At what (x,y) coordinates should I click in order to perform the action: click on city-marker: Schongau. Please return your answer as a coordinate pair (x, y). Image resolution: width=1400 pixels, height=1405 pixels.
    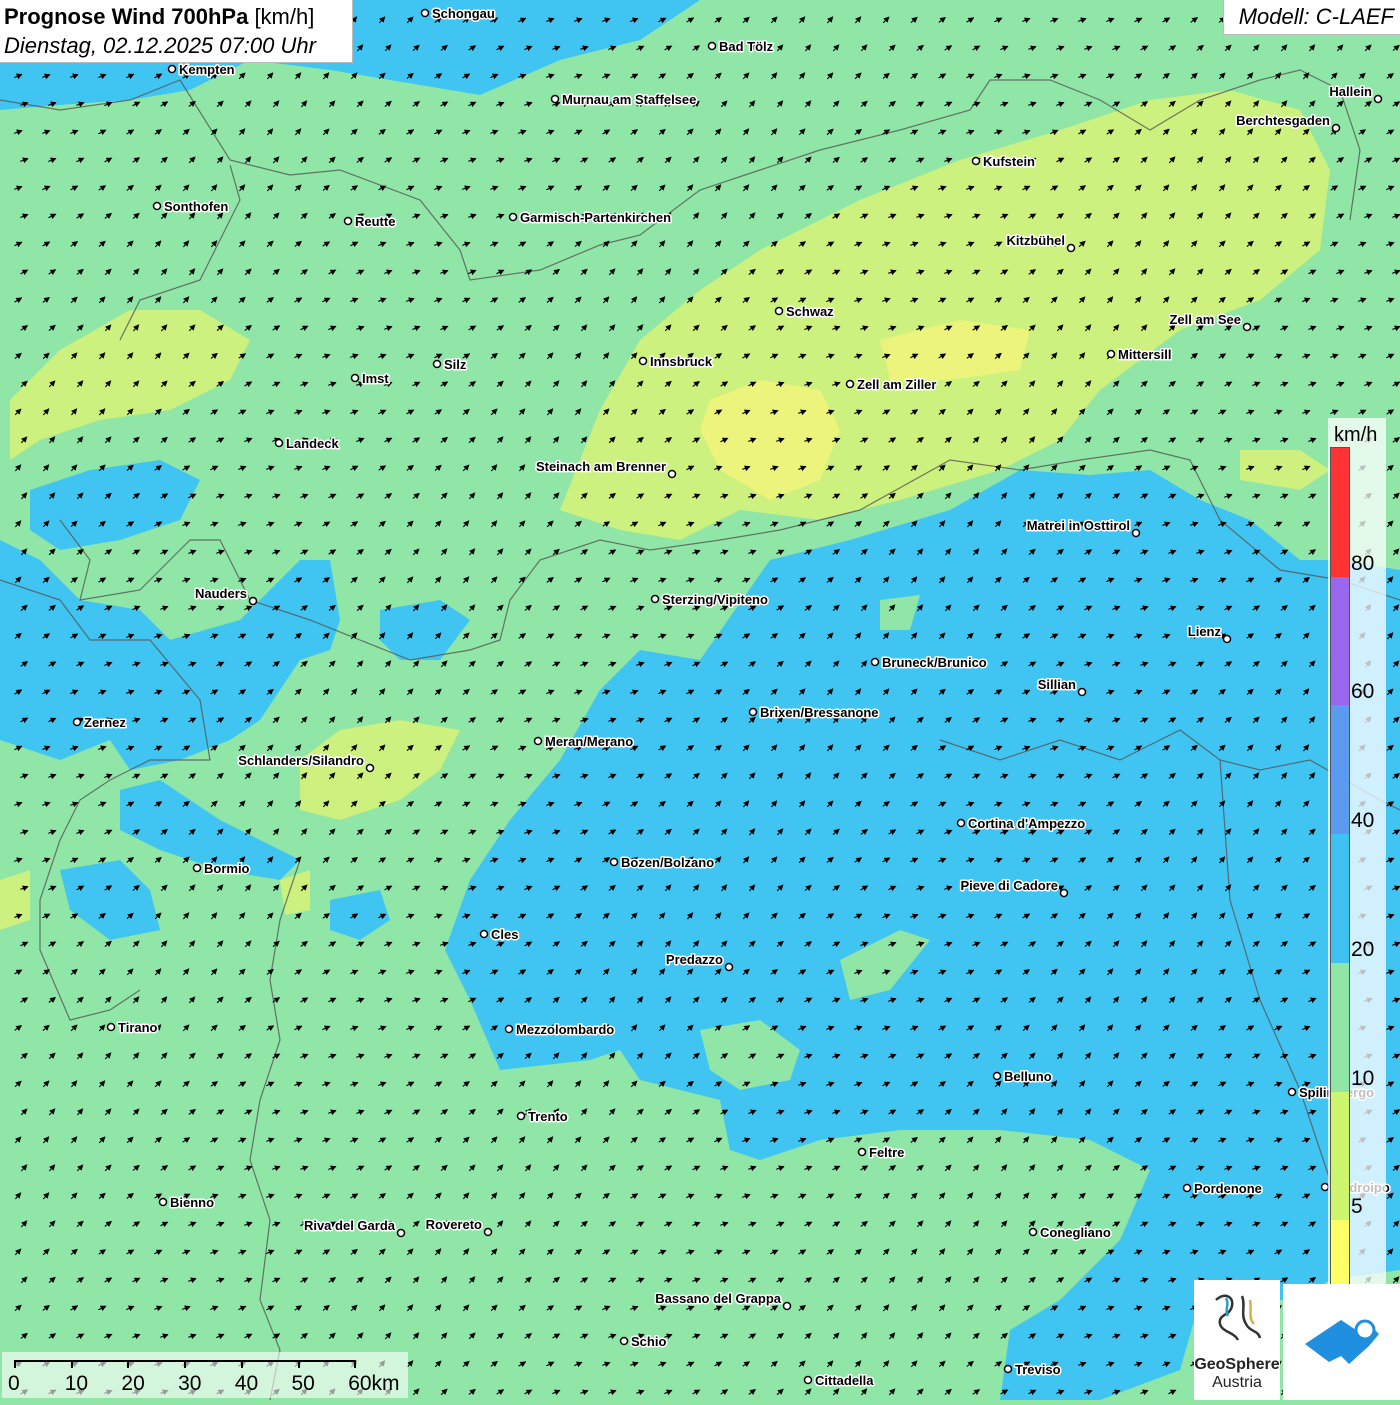
    Looking at the image, I should click on (458, 14).